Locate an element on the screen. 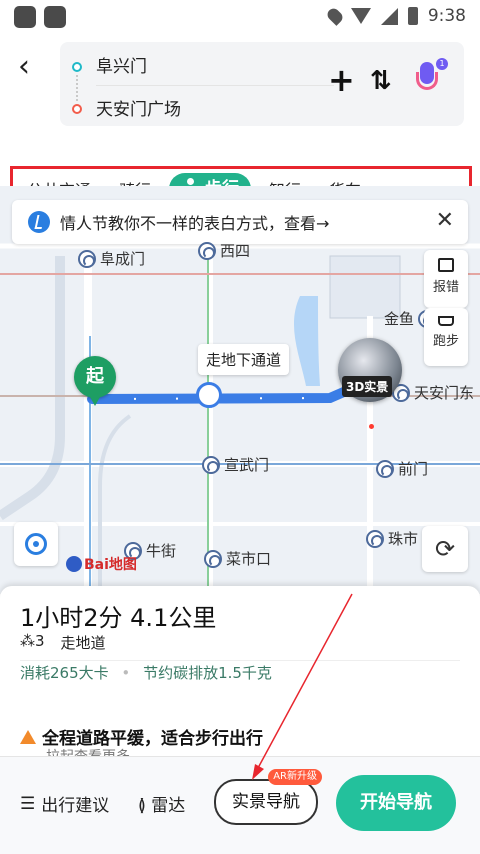 This screenshot has width=480, height=854. locate-button is located at coordinates (36, 544).